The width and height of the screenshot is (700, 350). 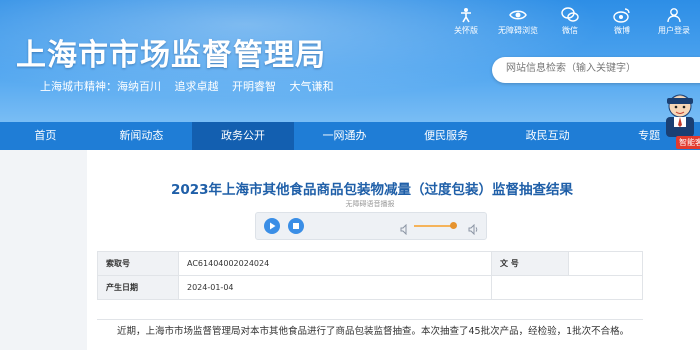 I want to click on weibo-link: 微博, so click(x=622, y=21).